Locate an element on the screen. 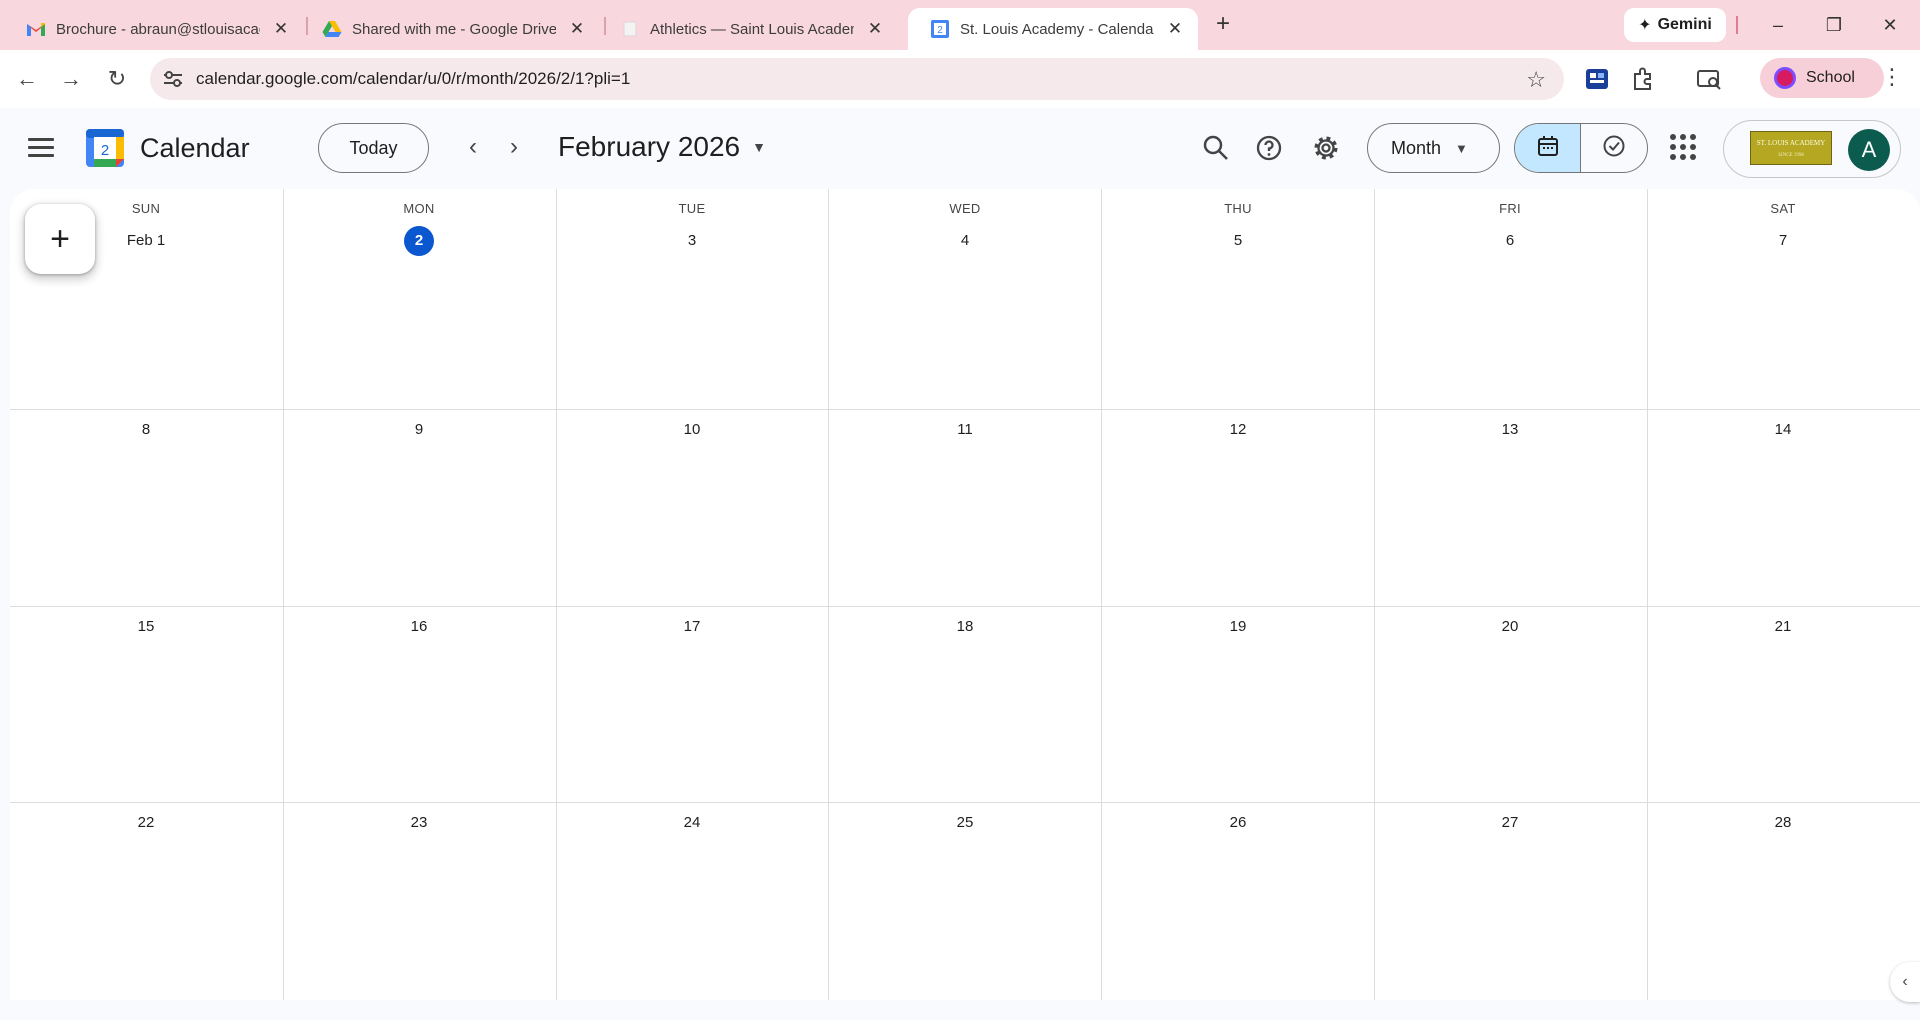 This screenshot has width=1920, height=1020. google-drive-icon is located at coordinates (332, 29).